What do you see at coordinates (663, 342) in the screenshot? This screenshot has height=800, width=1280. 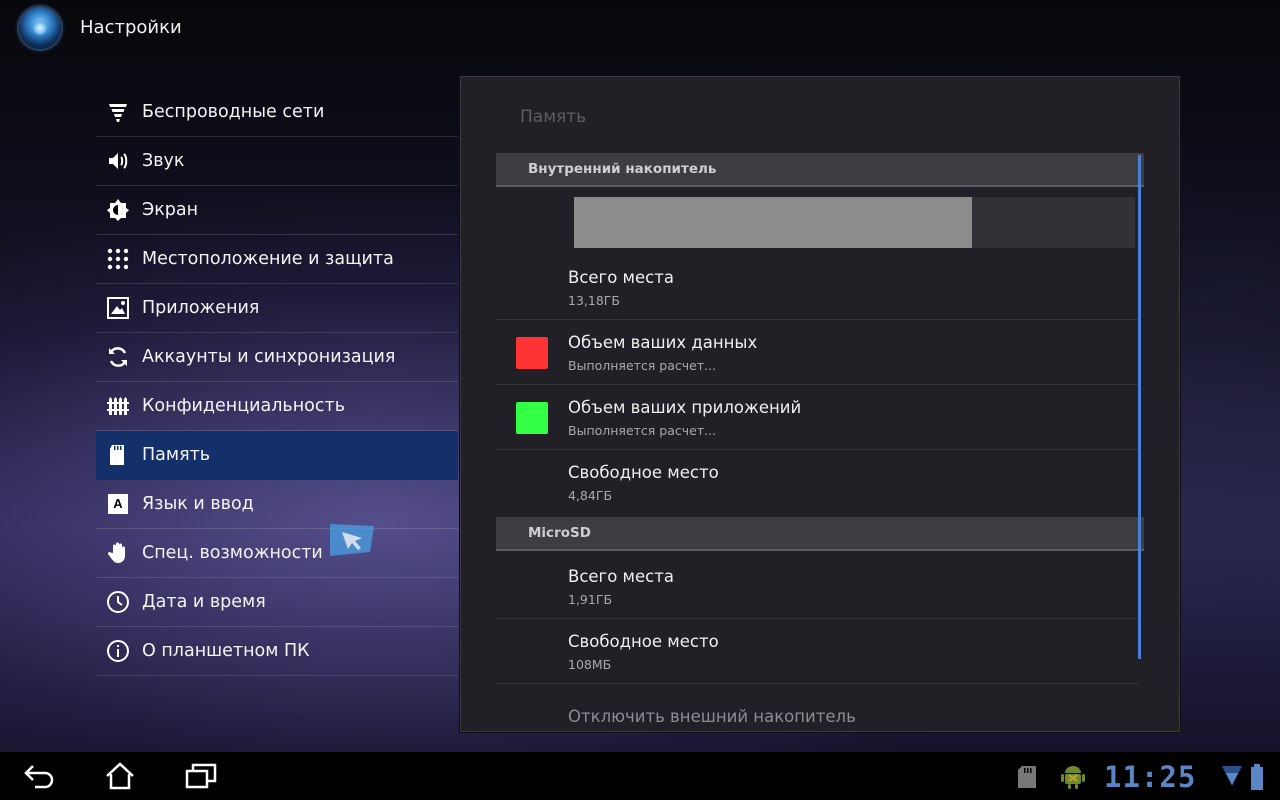 I see `row-title: Объем ваших данных` at bounding box center [663, 342].